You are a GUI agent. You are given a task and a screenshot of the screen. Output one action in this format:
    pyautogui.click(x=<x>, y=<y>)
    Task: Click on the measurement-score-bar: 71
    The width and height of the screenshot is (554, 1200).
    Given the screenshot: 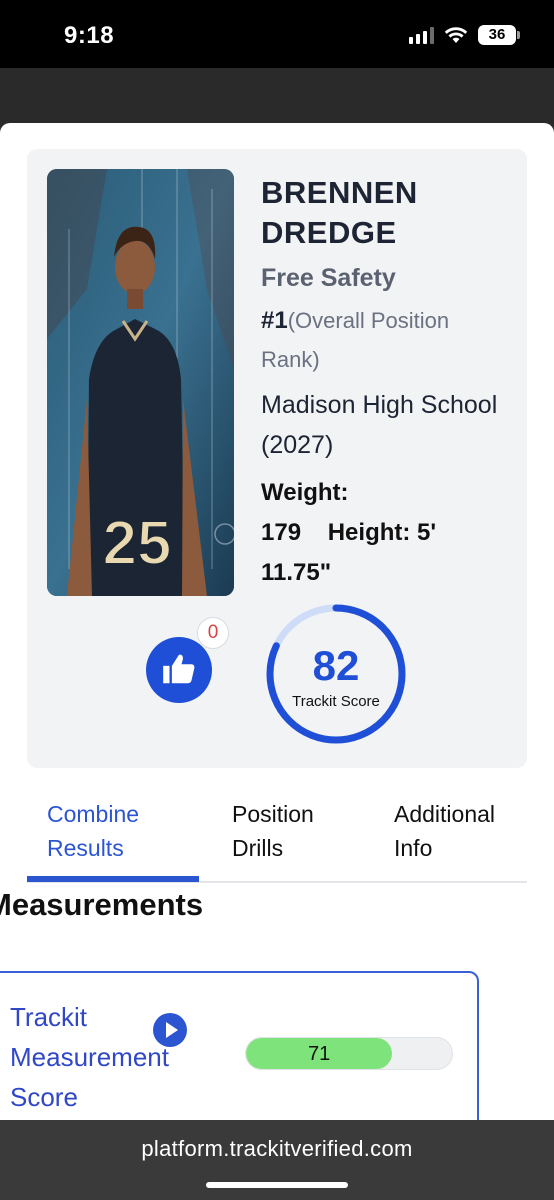 What is the action you would take?
    pyautogui.click(x=349, y=1053)
    